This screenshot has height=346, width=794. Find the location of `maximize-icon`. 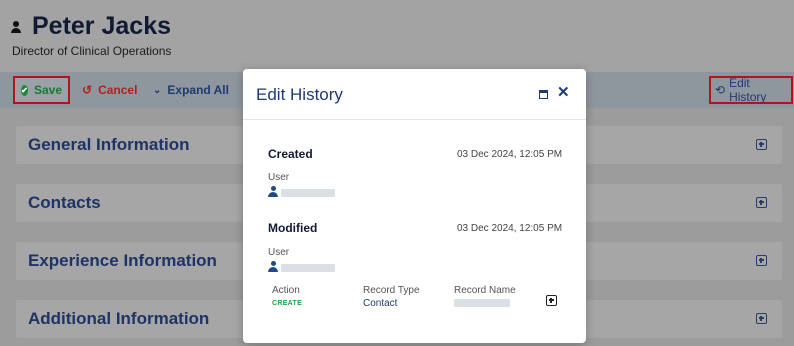

maximize-icon is located at coordinates (543, 94).